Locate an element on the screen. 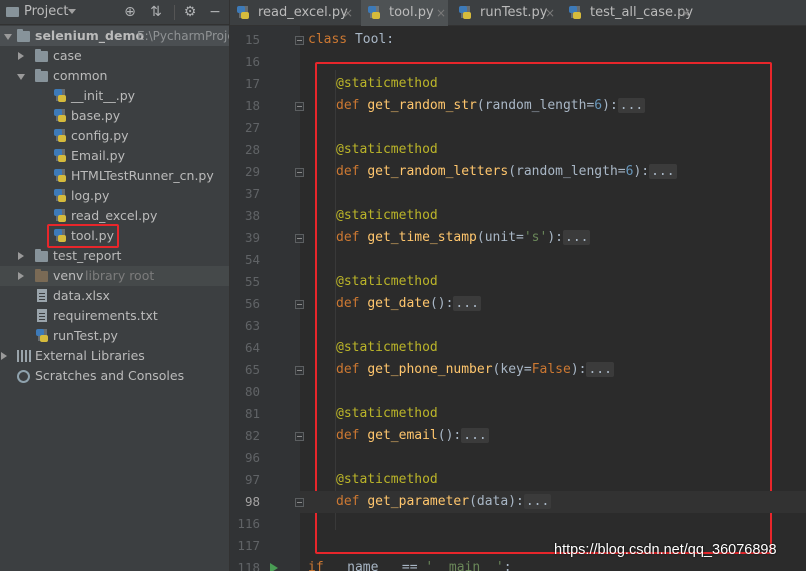 Image resolution: width=806 pixels, height=571 pixels. tab-runtest: runTest.py × is located at coordinates (505, 13).